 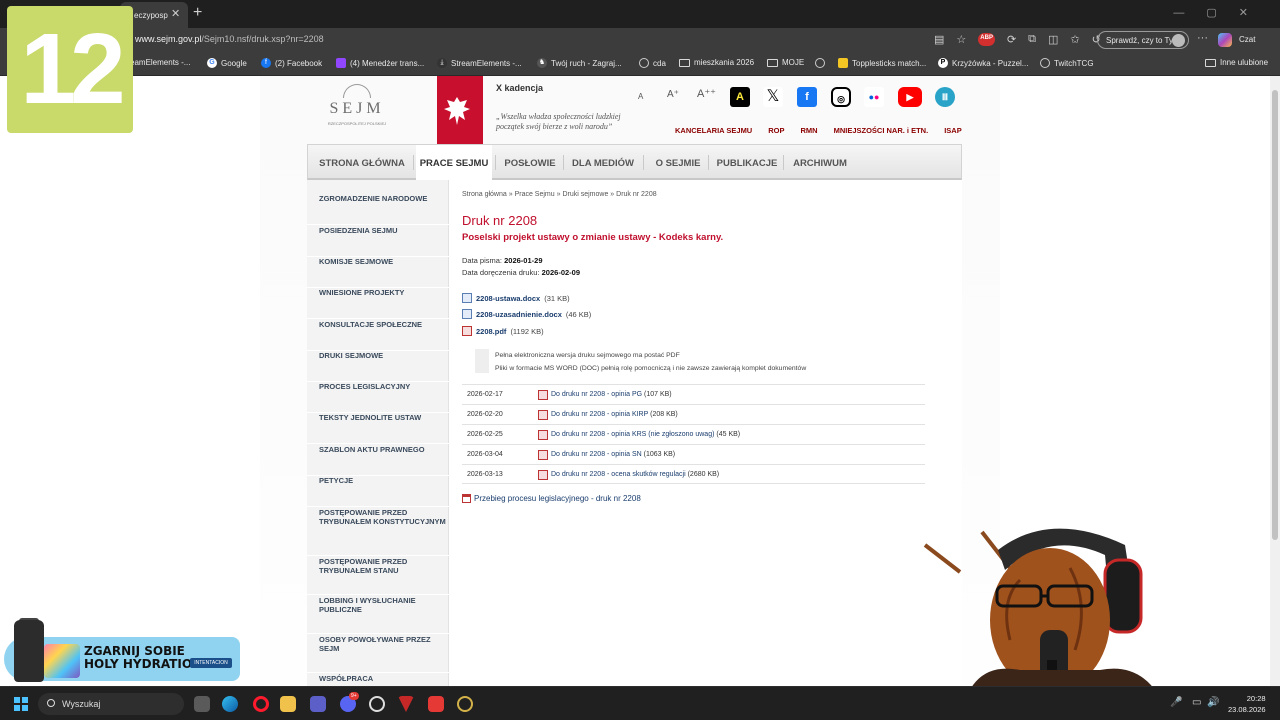 I want to click on nav-archiwum: ARCHIWUM, so click(x=820, y=163).